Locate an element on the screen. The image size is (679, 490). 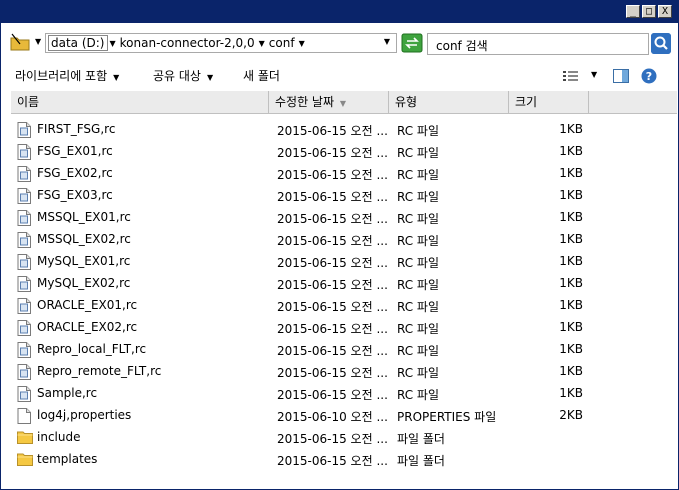
file-name: MSSQL_EX01,rc is located at coordinates (84, 217).